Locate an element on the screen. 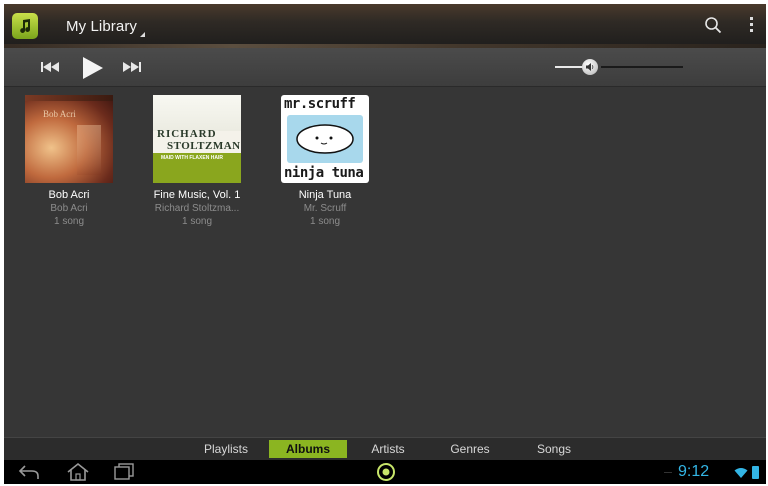 This screenshot has width=768, height=486. divider is located at coordinates (668, 472).